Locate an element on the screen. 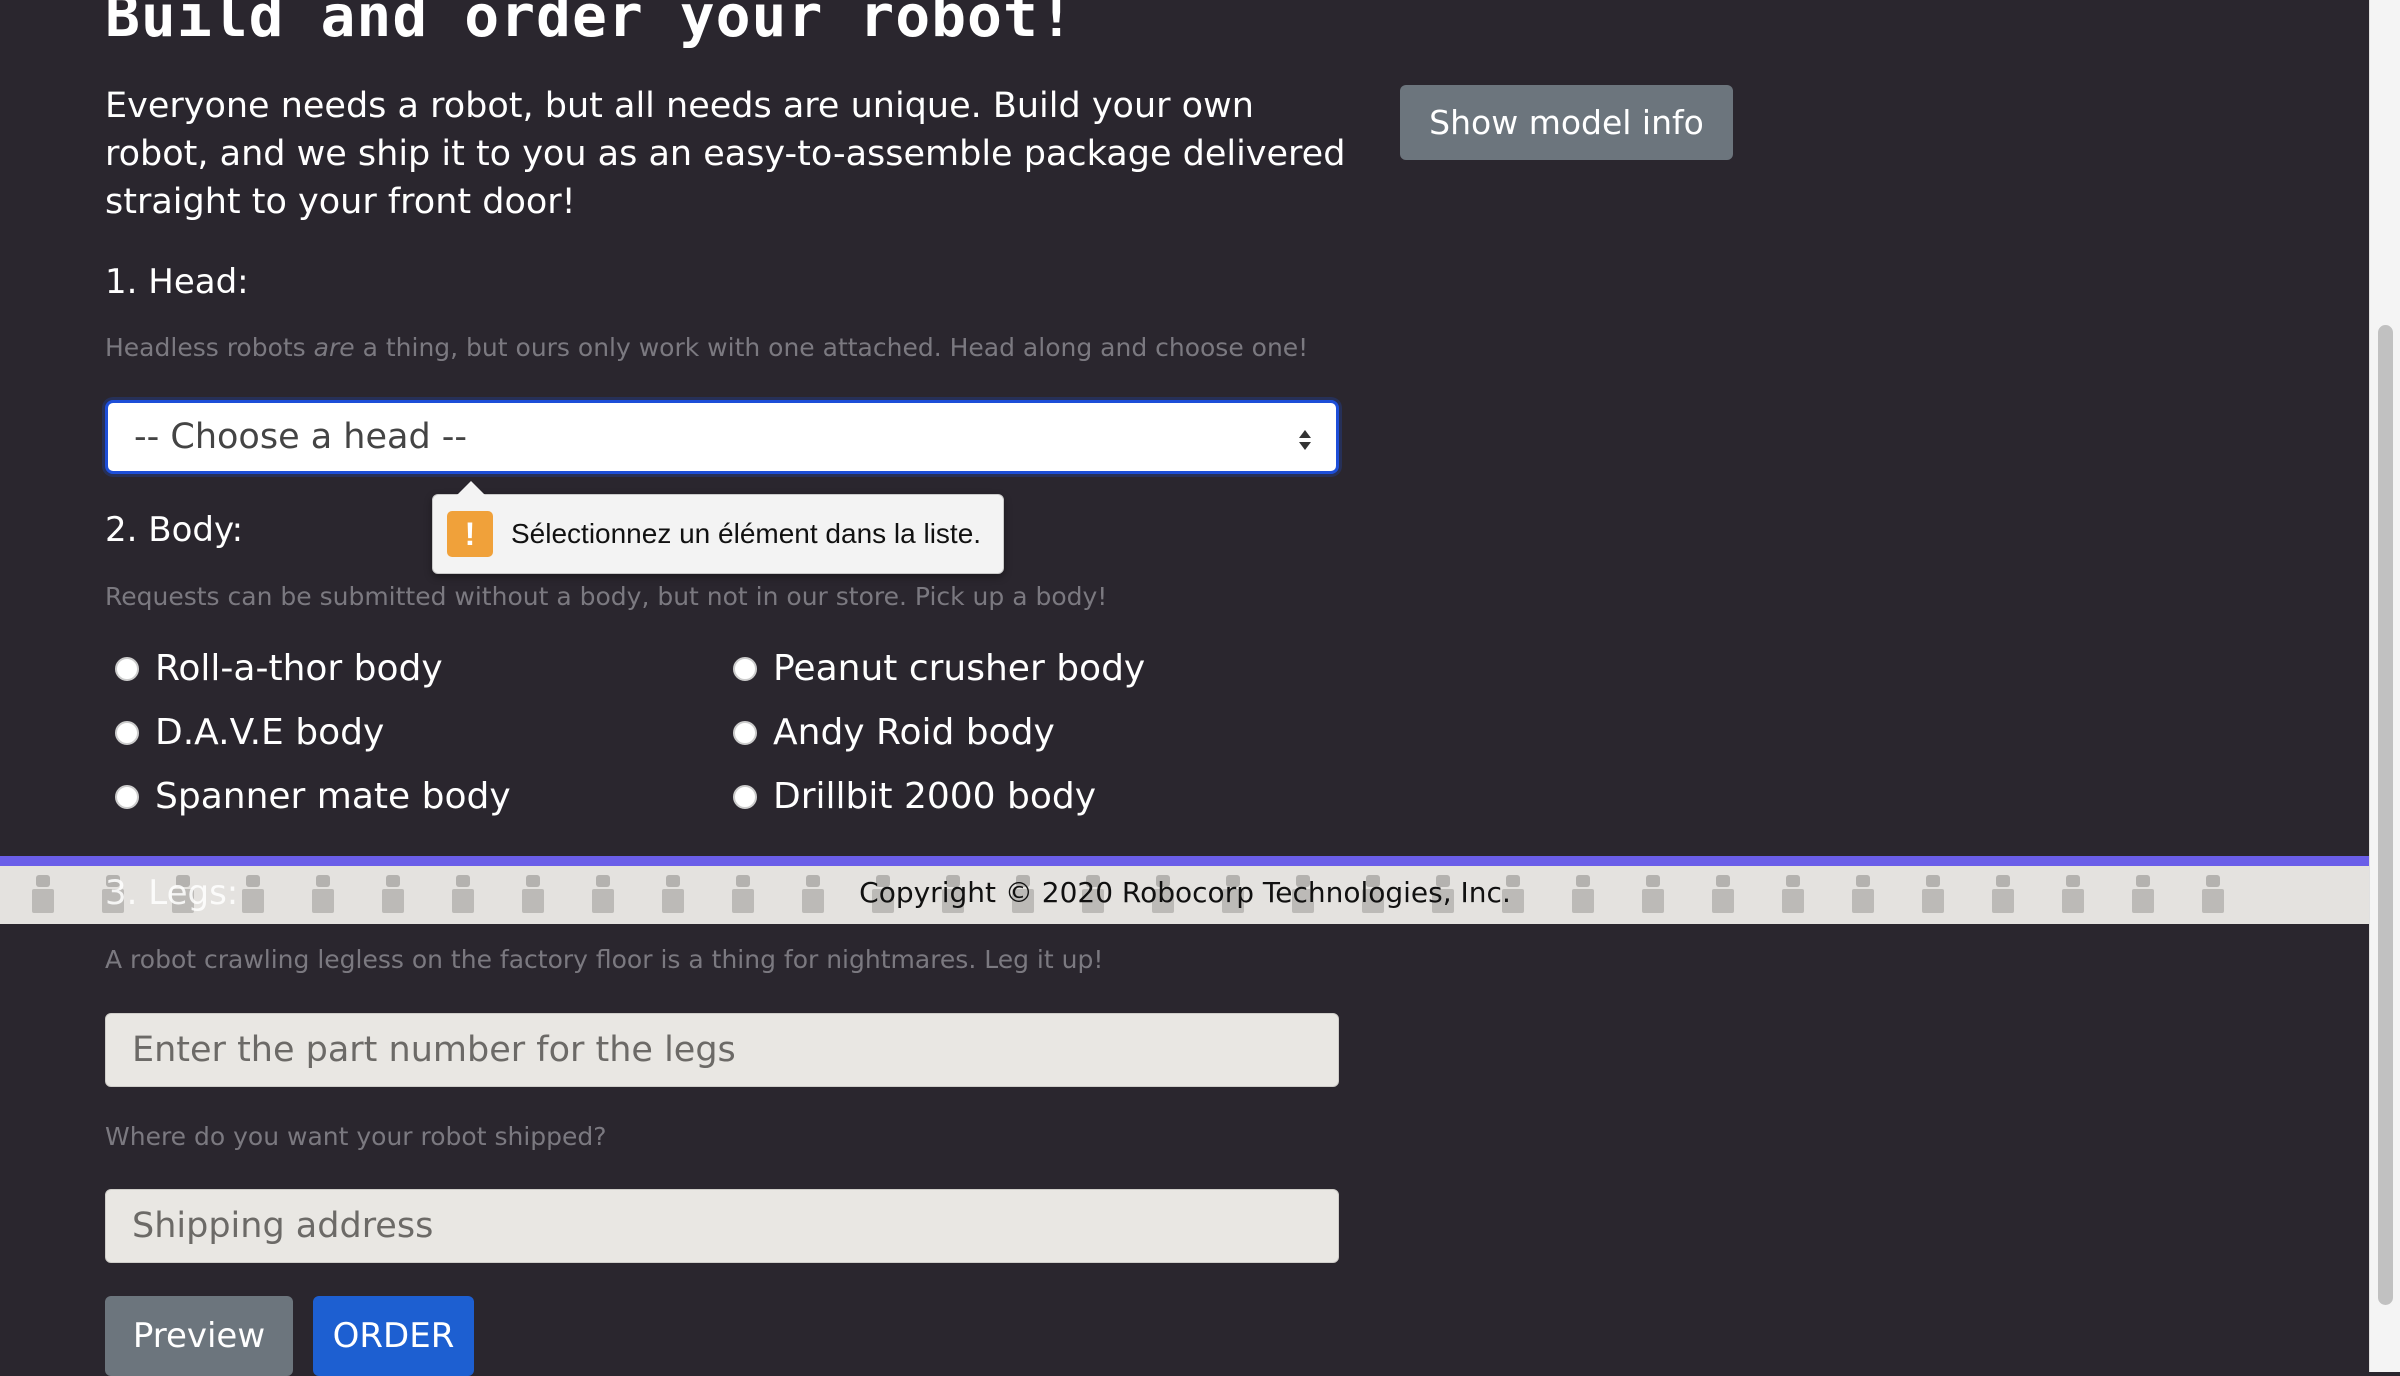  head-label: 1. Head: is located at coordinates (177, 282).